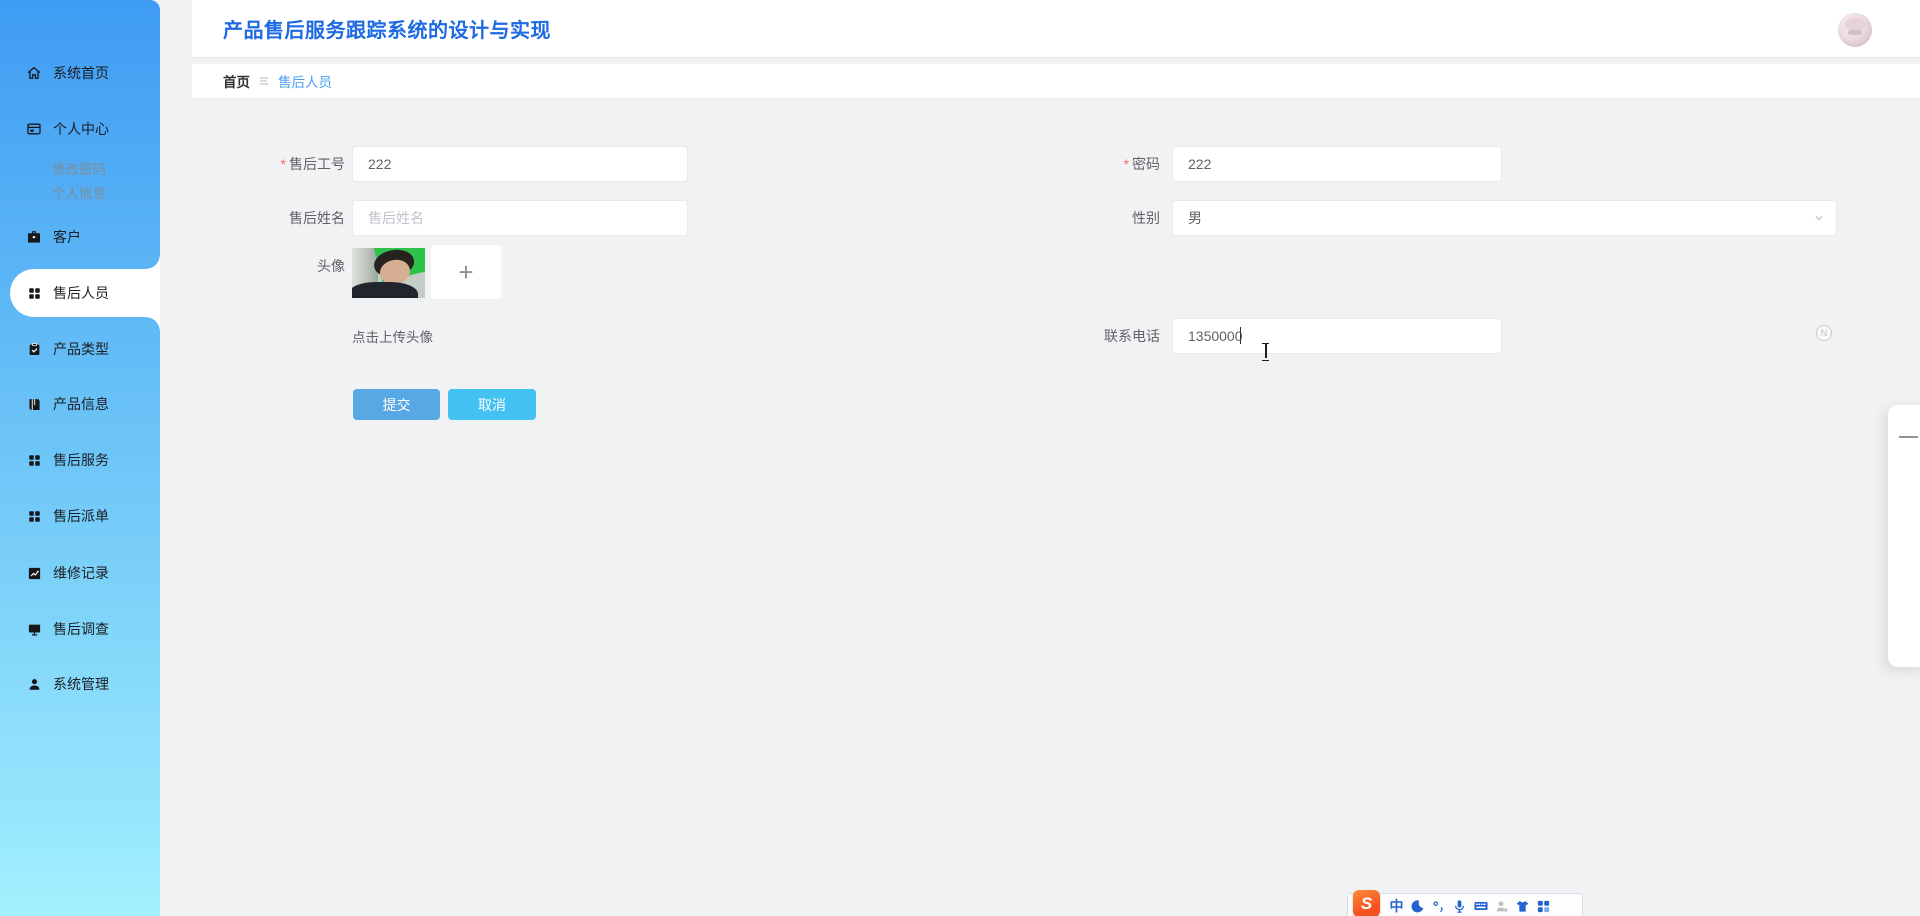 This screenshot has height=916, width=1920. What do you see at coordinates (1132, 336) in the screenshot?
I see `phone-label: 联系电话` at bounding box center [1132, 336].